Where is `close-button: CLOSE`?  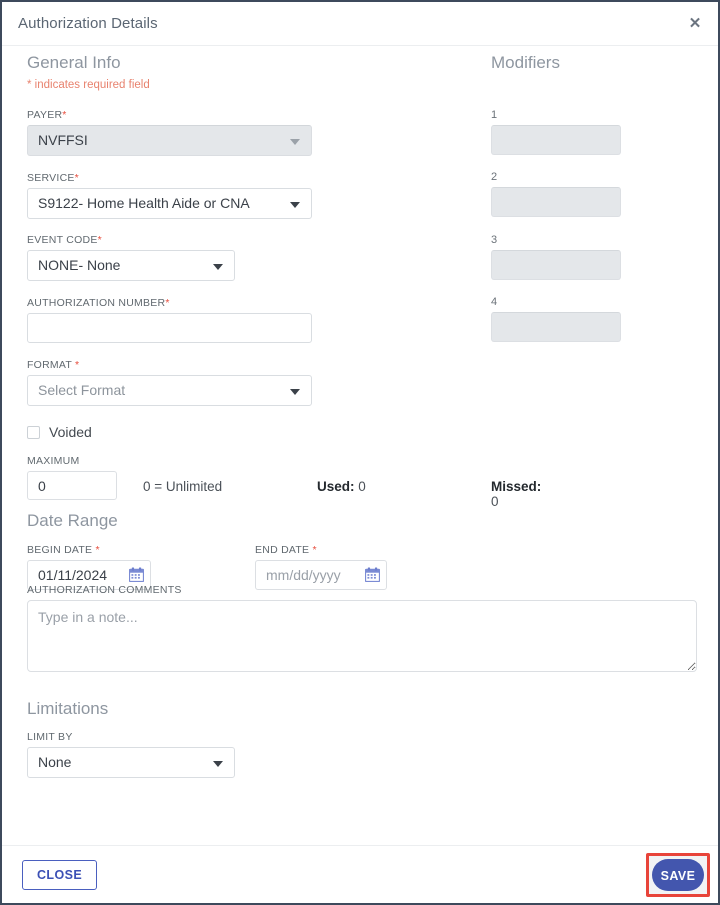
close-button: CLOSE is located at coordinates (60, 875).